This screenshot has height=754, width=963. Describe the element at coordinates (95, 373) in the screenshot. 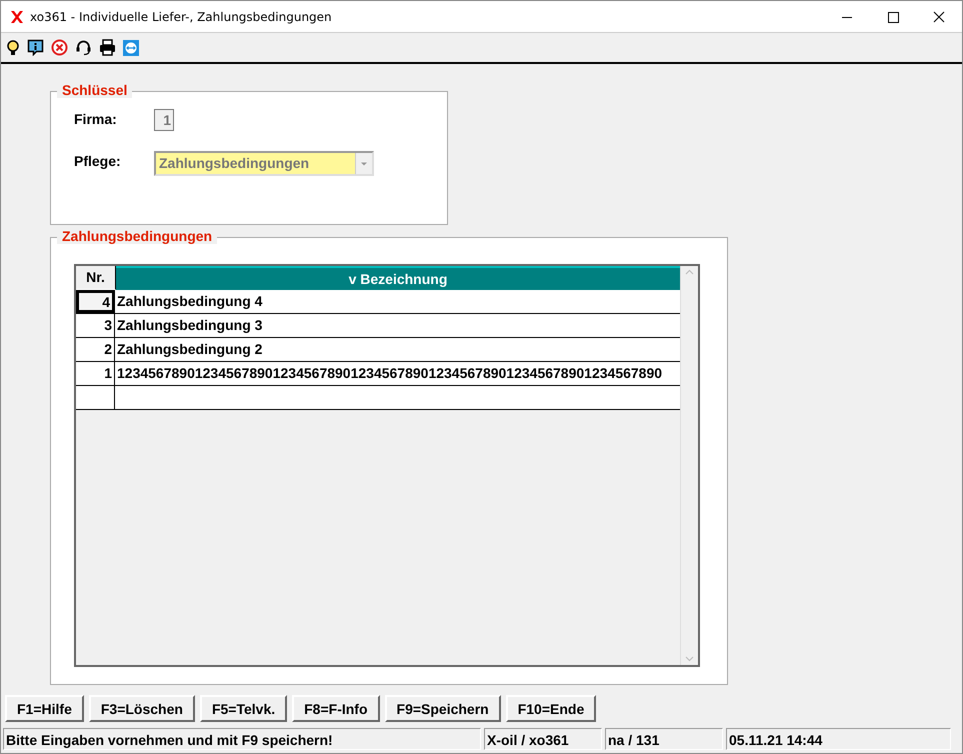

I see `table-cell: 1` at that location.